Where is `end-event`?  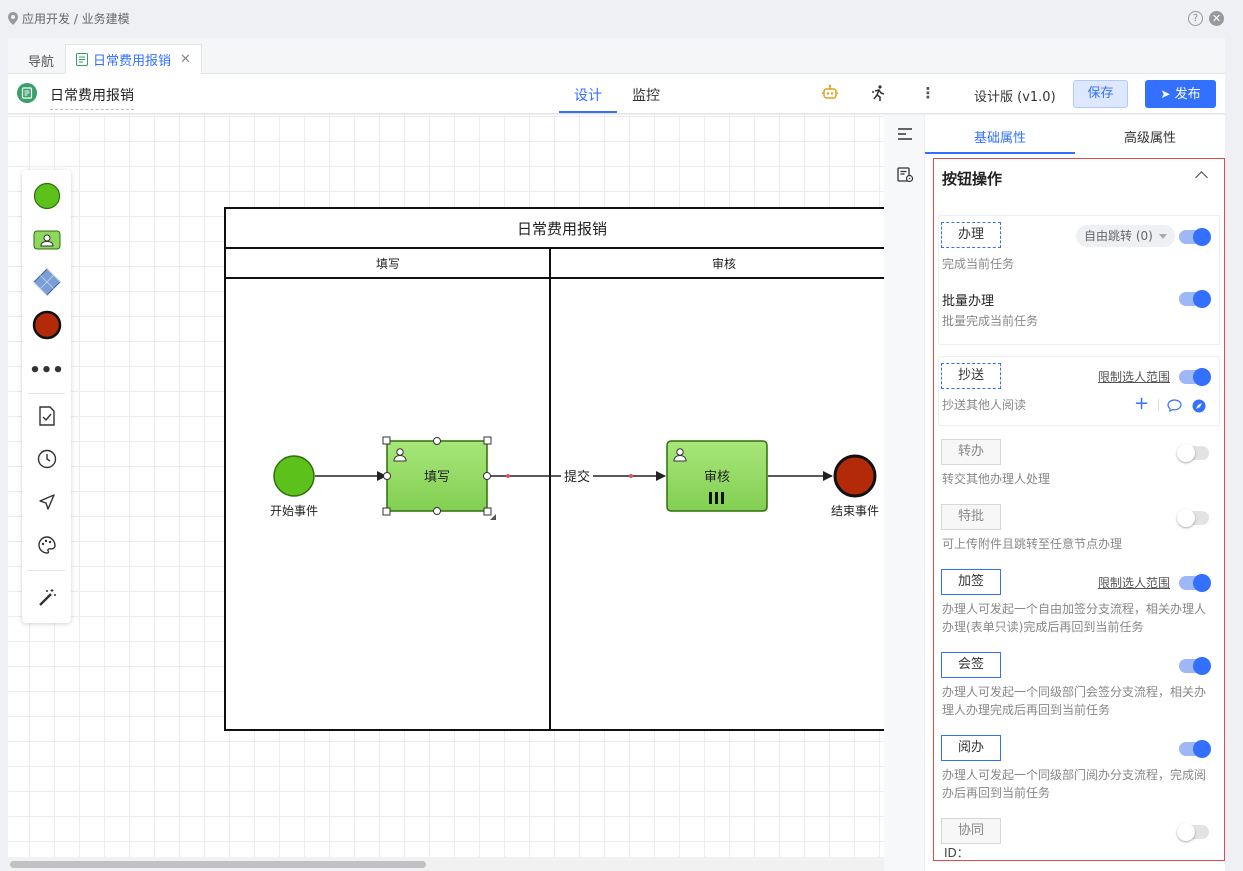
end-event is located at coordinates (855, 476).